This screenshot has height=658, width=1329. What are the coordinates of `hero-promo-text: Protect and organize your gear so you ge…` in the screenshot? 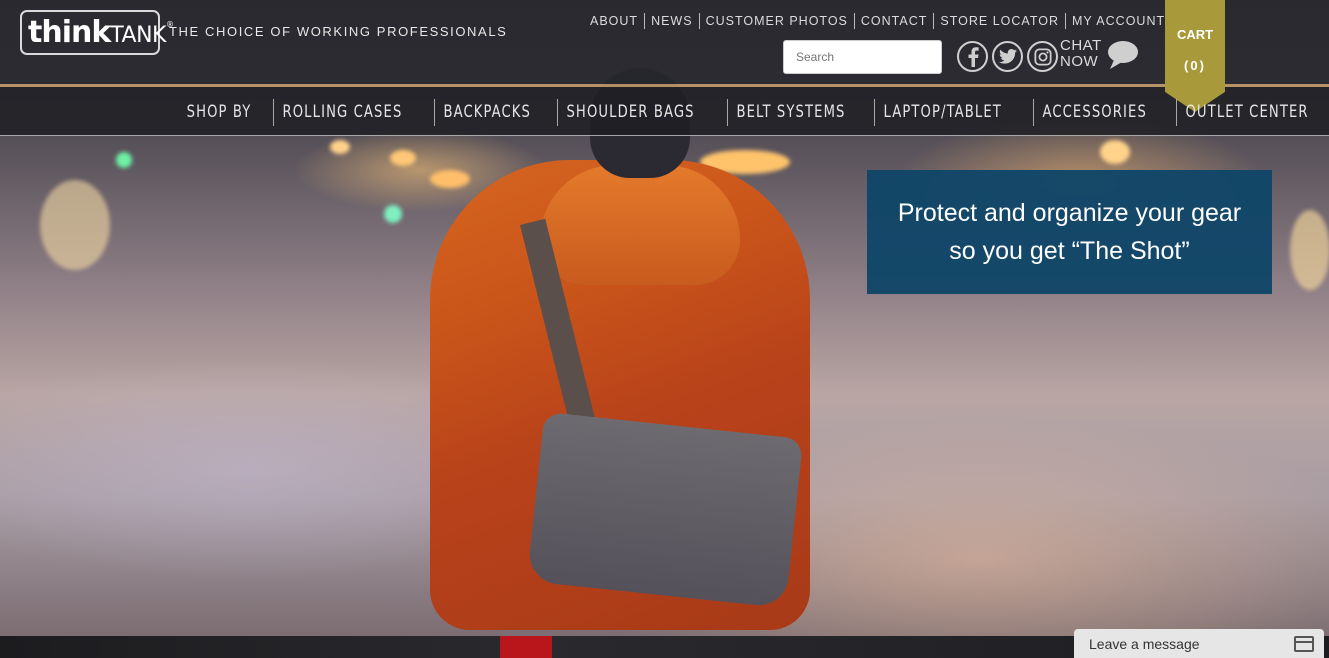 It's located at (1069, 232).